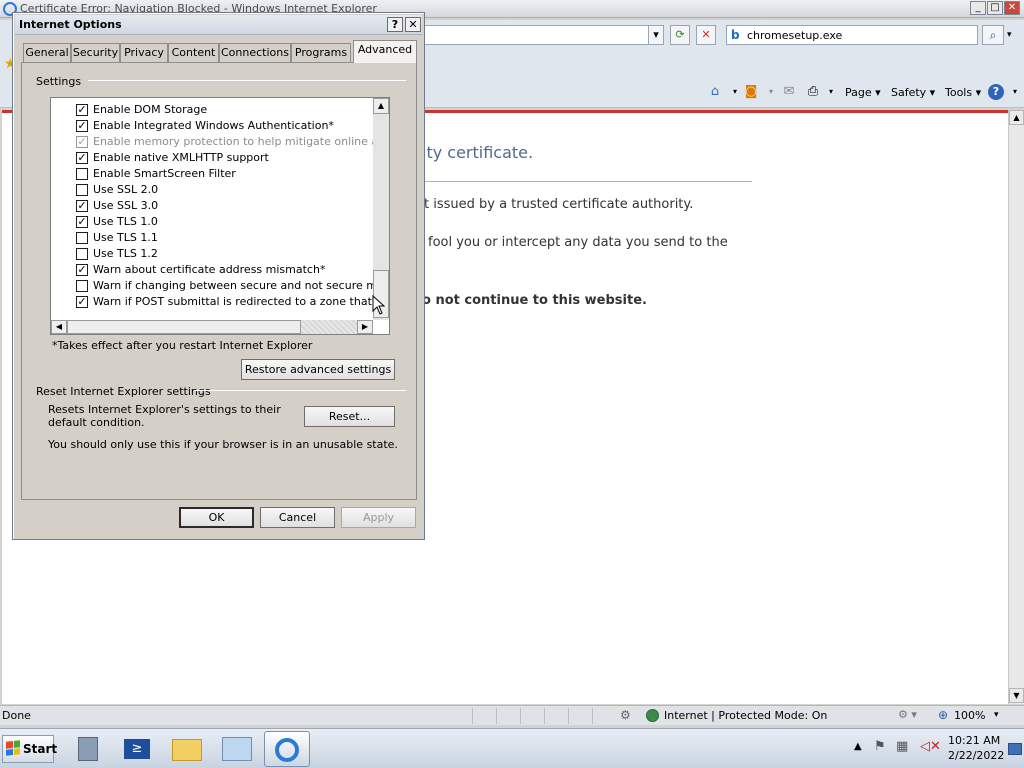  I want to click on restore-advanced-settings-button: Restore advanced settings, so click(318, 369).